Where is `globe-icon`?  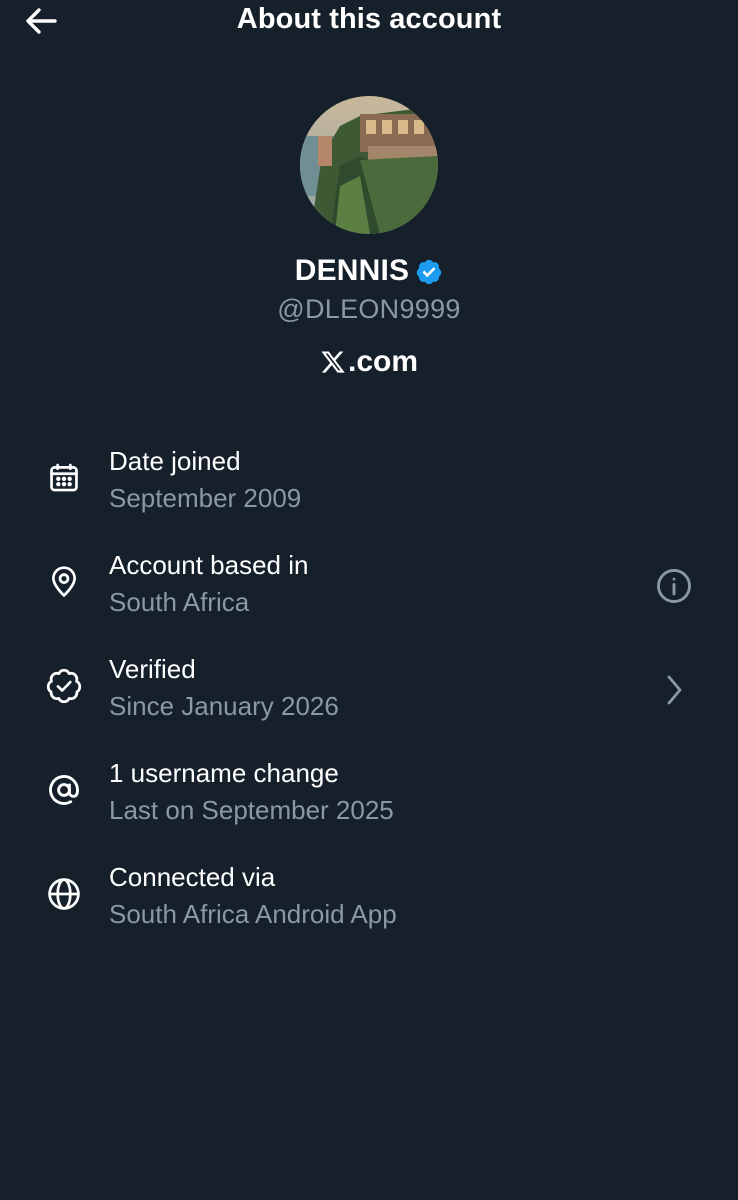 globe-icon is located at coordinates (64, 894).